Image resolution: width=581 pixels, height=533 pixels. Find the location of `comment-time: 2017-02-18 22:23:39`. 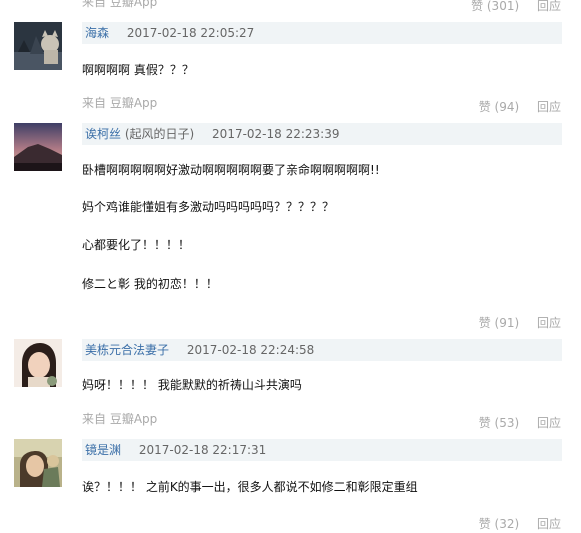

comment-time: 2017-02-18 22:23:39 is located at coordinates (276, 134).